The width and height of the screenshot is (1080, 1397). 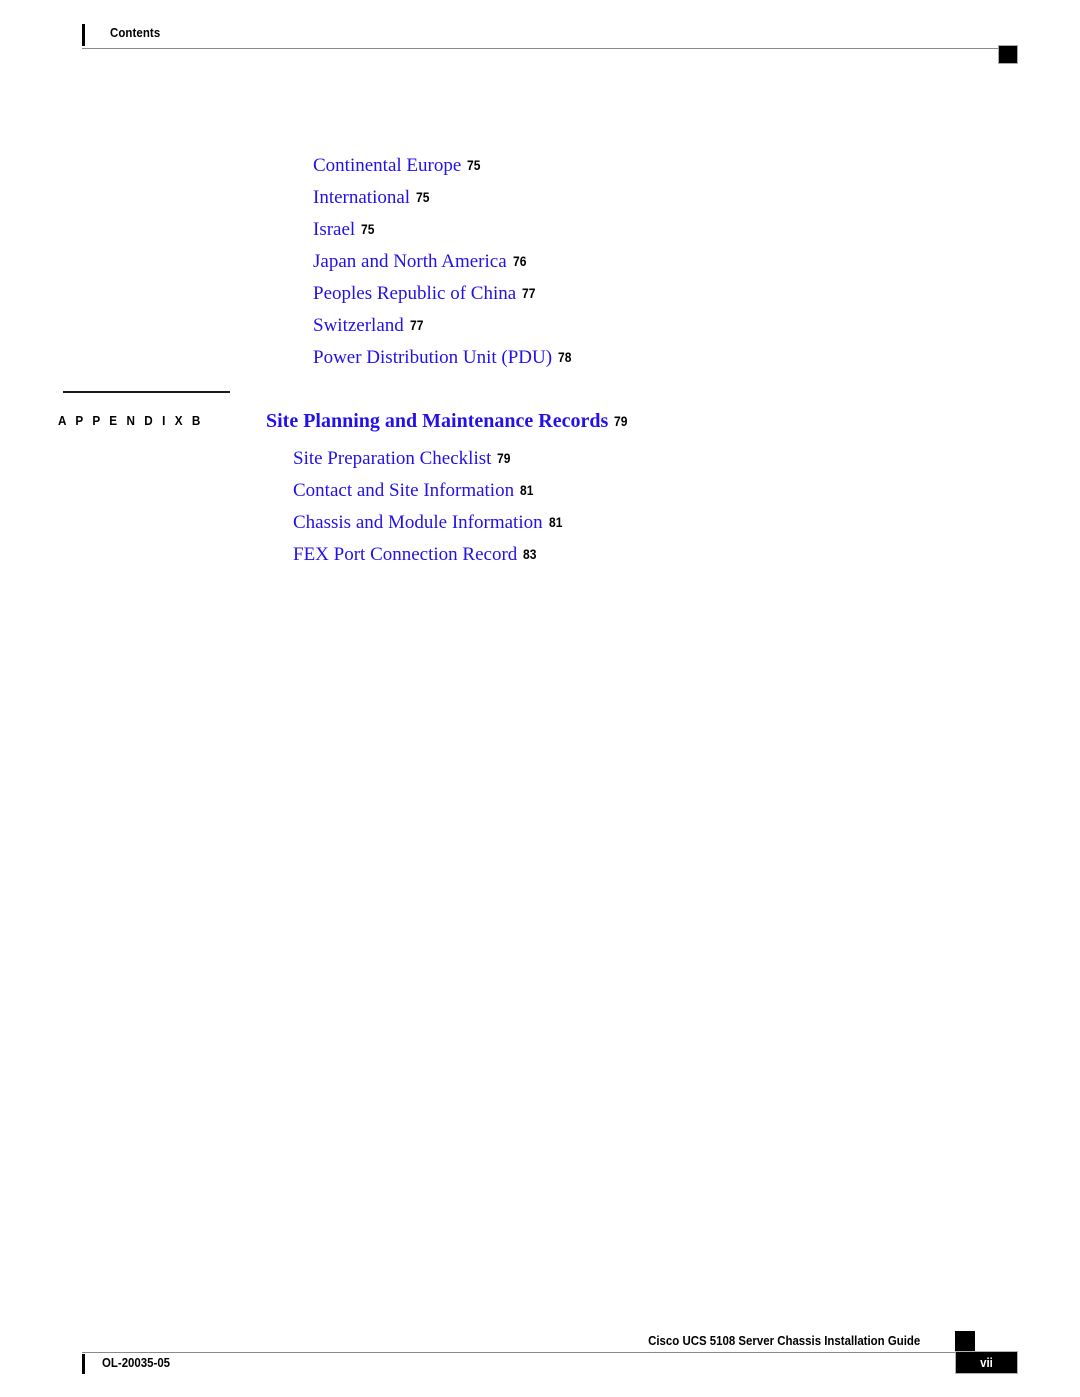 What do you see at coordinates (358, 325) in the screenshot?
I see `toc-entry-title: Switzerland` at bounding box center [358, 325].